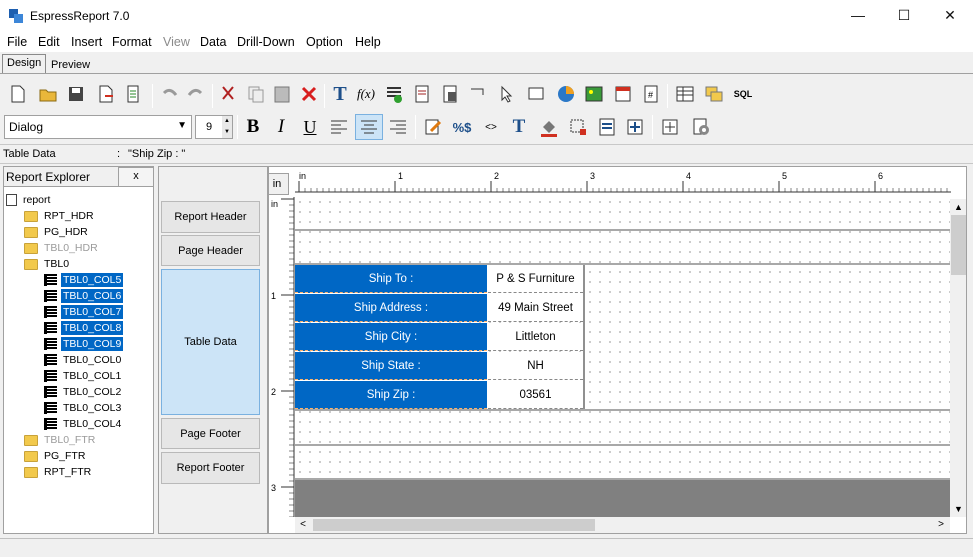 Image resolution: width=973 pixels, height=557 pixels. Describe the element at coordinates (169, 94) in the screenshot. I see `undo-icon` at that location.